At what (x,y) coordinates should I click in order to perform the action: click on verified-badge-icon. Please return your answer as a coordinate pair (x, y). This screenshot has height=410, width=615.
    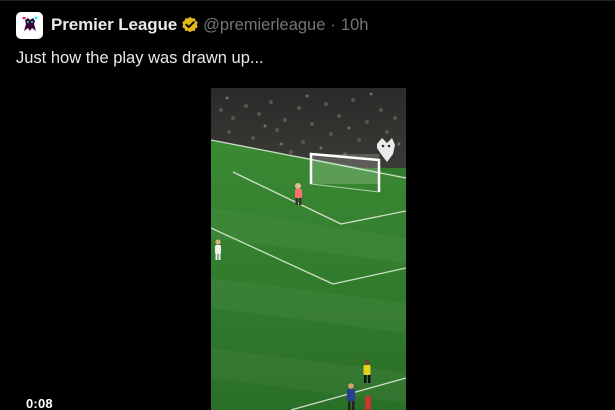
    Looking at the image, I should click on (190, 25).